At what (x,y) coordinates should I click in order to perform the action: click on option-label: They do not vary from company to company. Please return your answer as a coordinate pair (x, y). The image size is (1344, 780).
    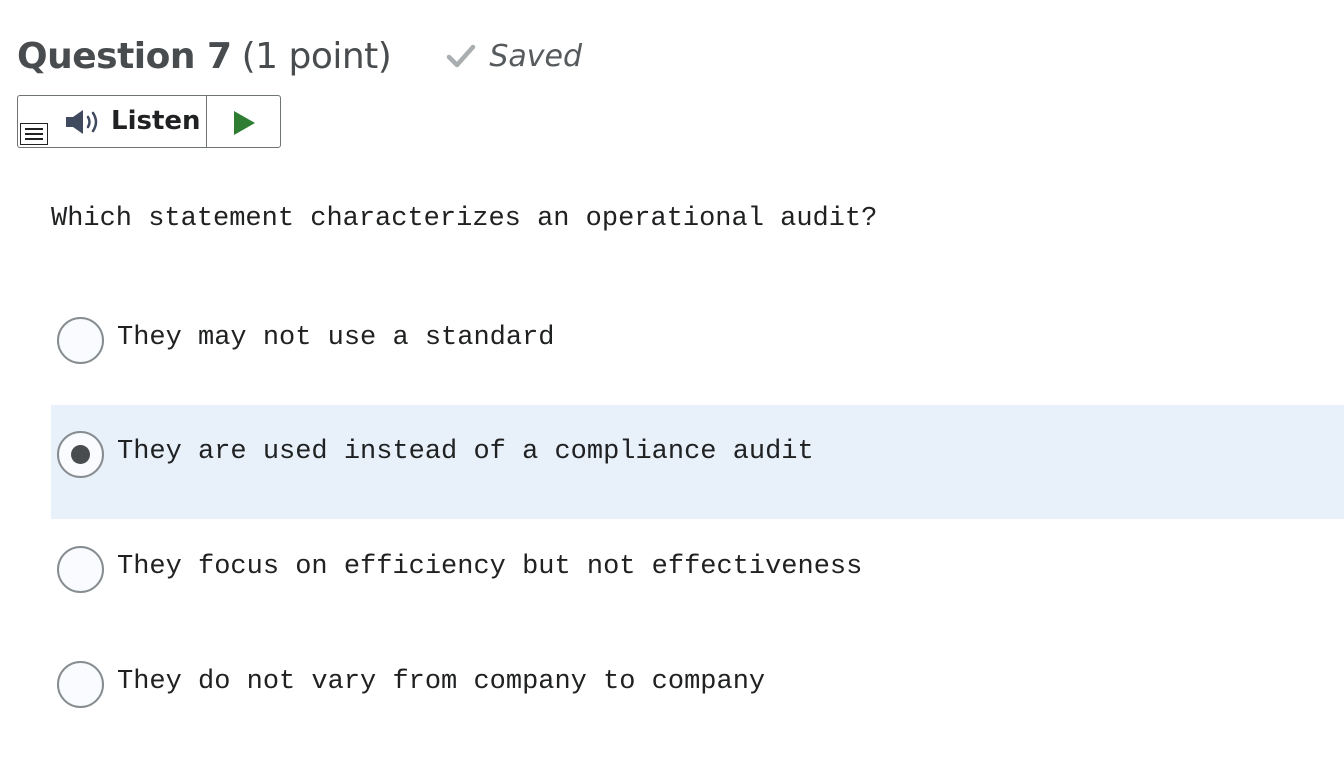
    Looking at the image, I should click on (441, 682).